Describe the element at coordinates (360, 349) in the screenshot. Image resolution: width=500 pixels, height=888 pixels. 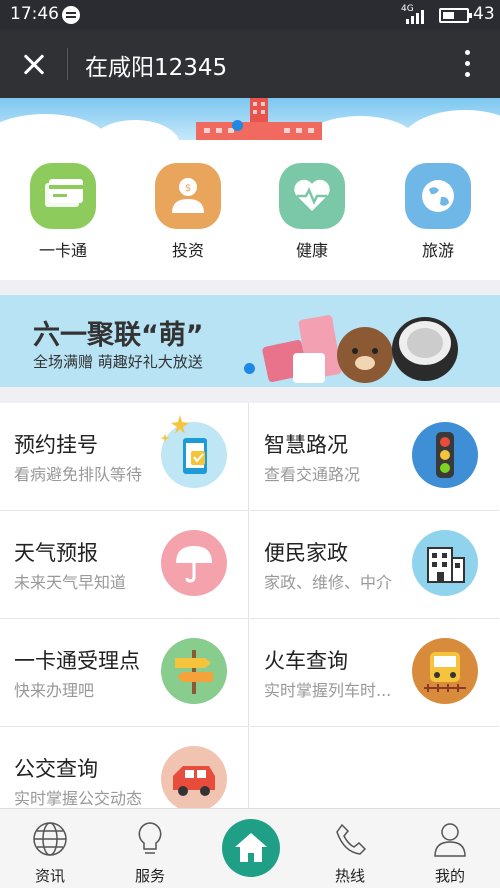
I see `promo-products-illustration` at that location.